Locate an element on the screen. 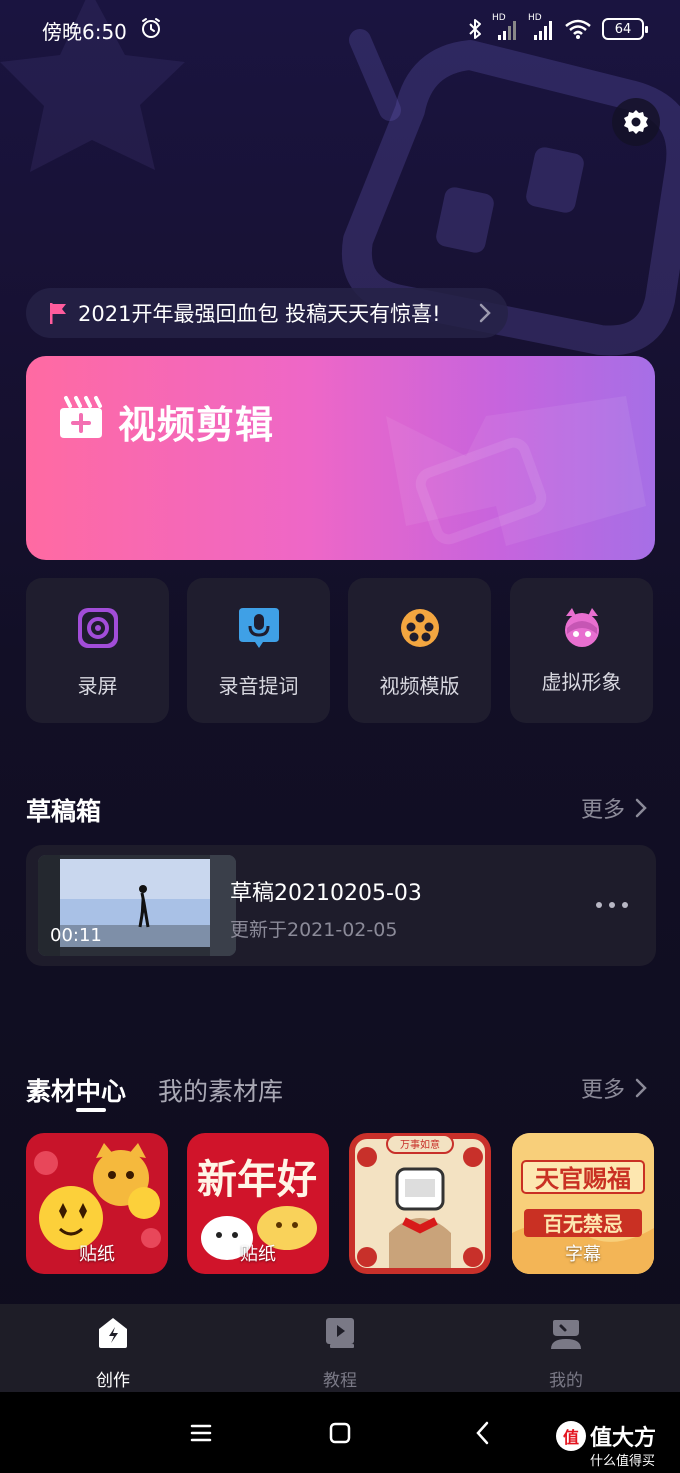 The height and width of the screenshot is (1473, 680). gear-icon is located at coordinates (636, 122).